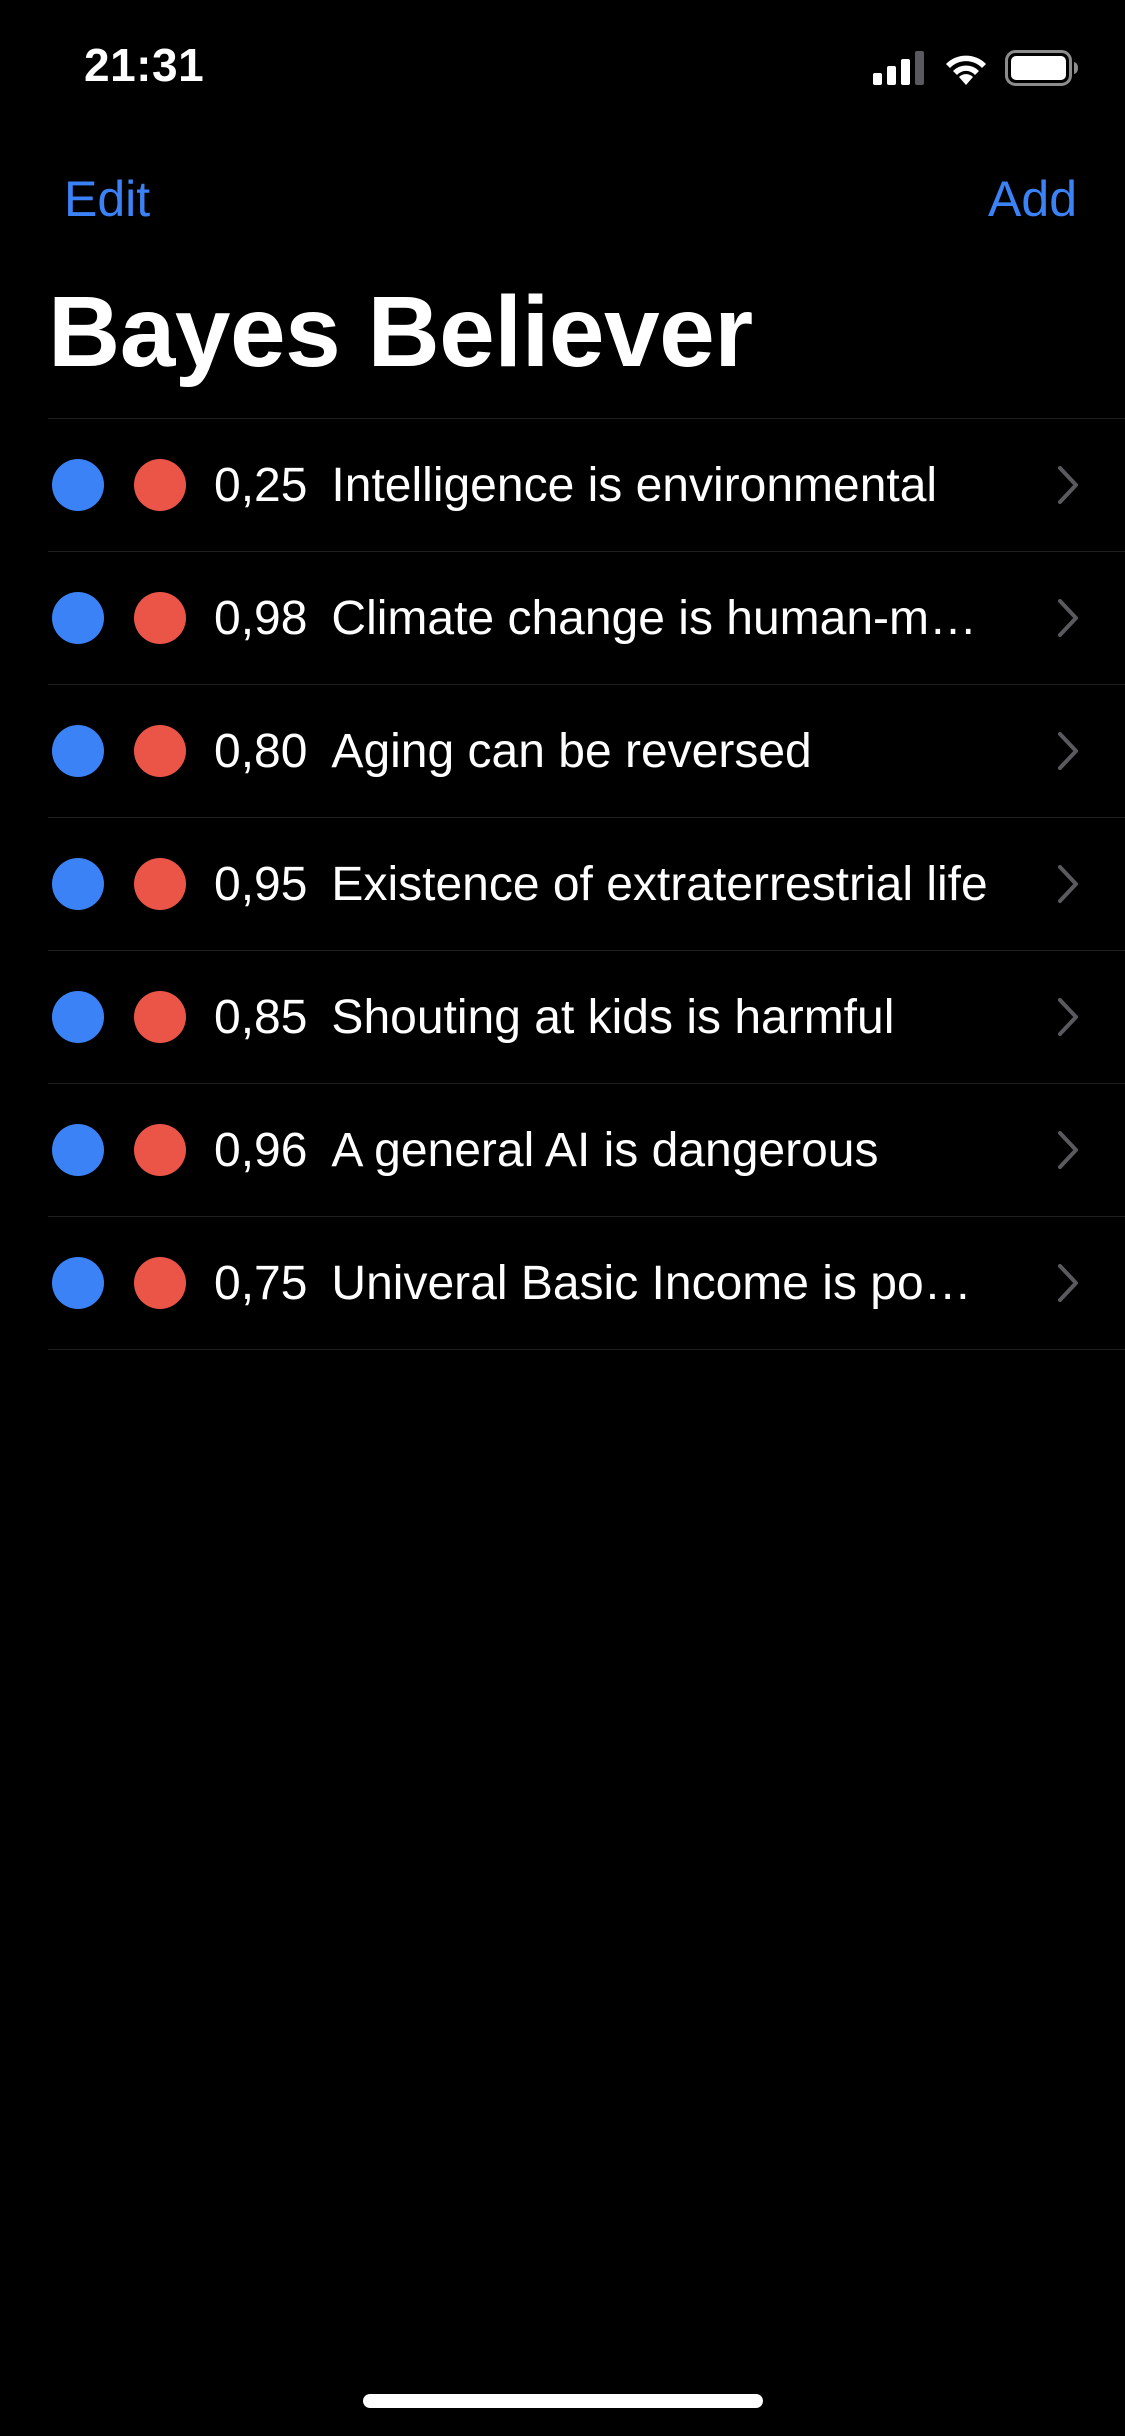 Image resolution: width=1125 pixels, height=2436 pixels. Describe the element at coordinates (261, 618) in the screenshot. I see `belief-probability: 0,98` at that location.